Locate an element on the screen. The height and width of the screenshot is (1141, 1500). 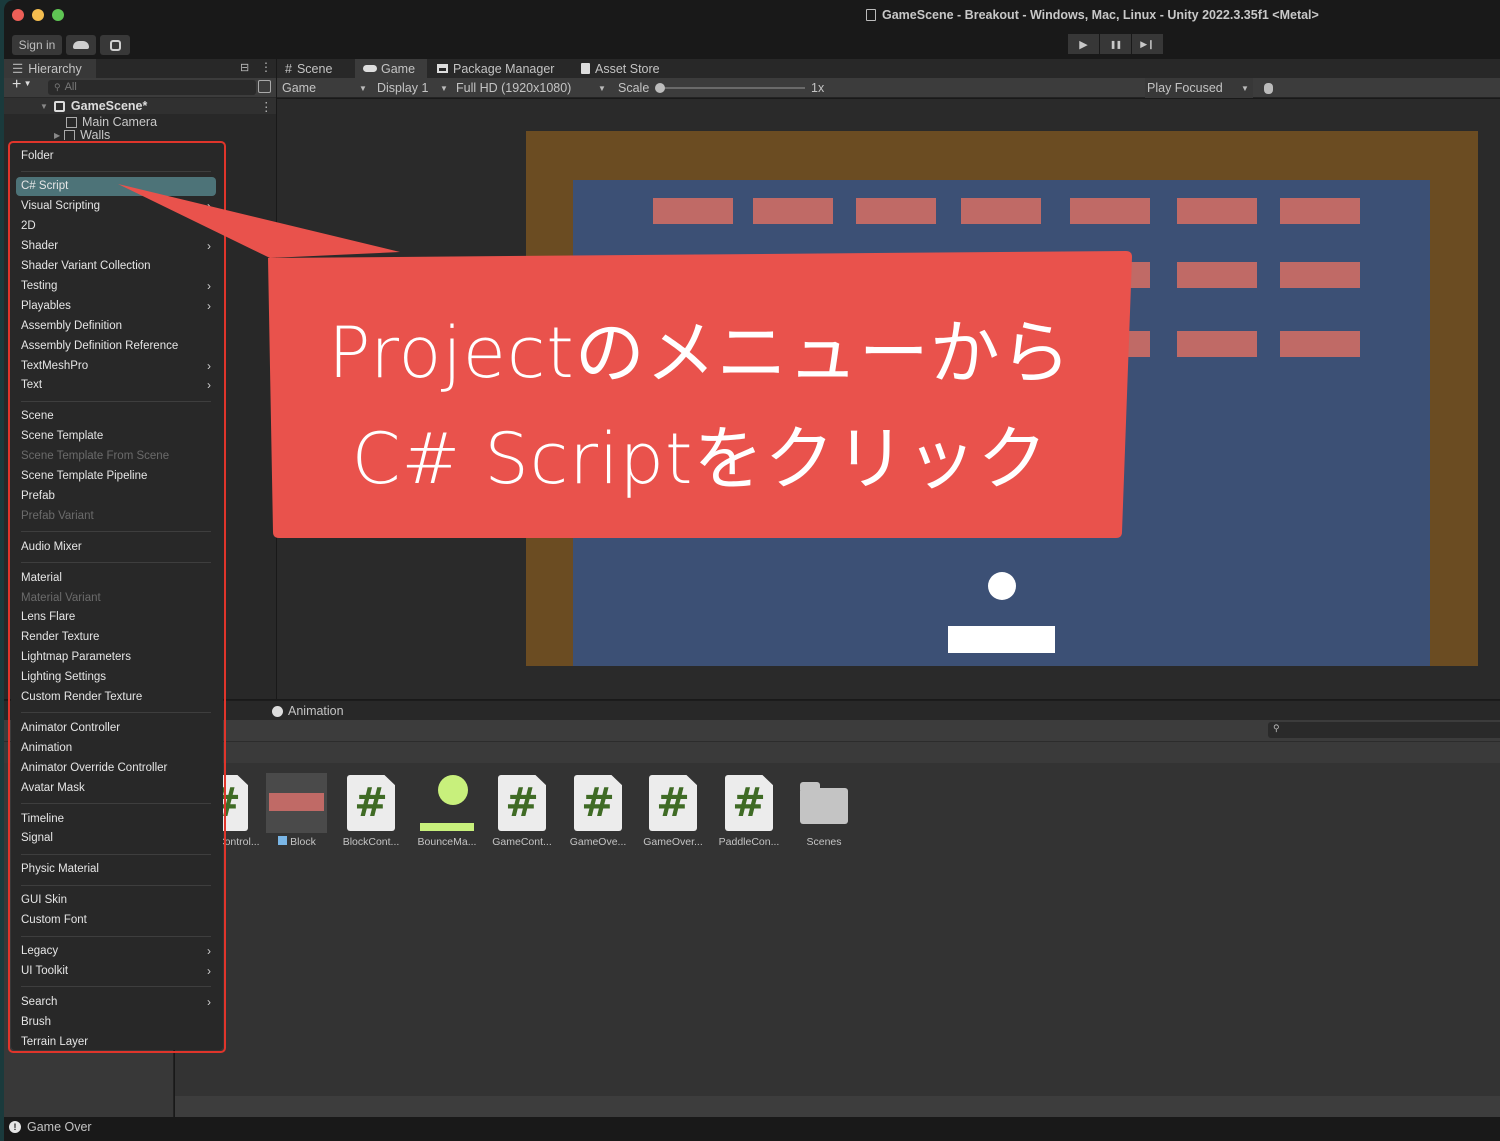
tab-package-manager: Package Manager is located at coordinates (495, 68).